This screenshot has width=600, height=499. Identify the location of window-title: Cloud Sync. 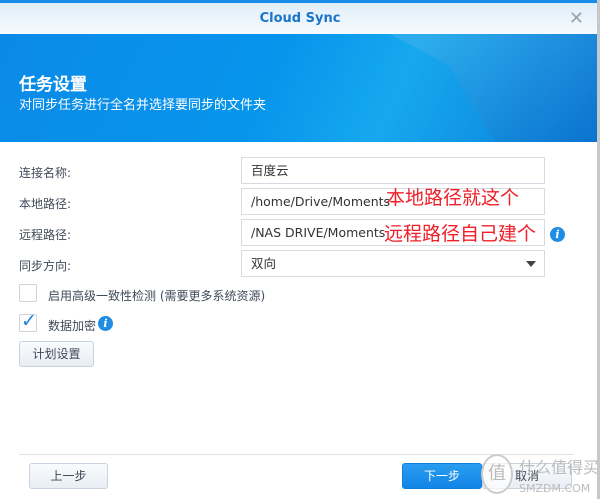
(300, 18).